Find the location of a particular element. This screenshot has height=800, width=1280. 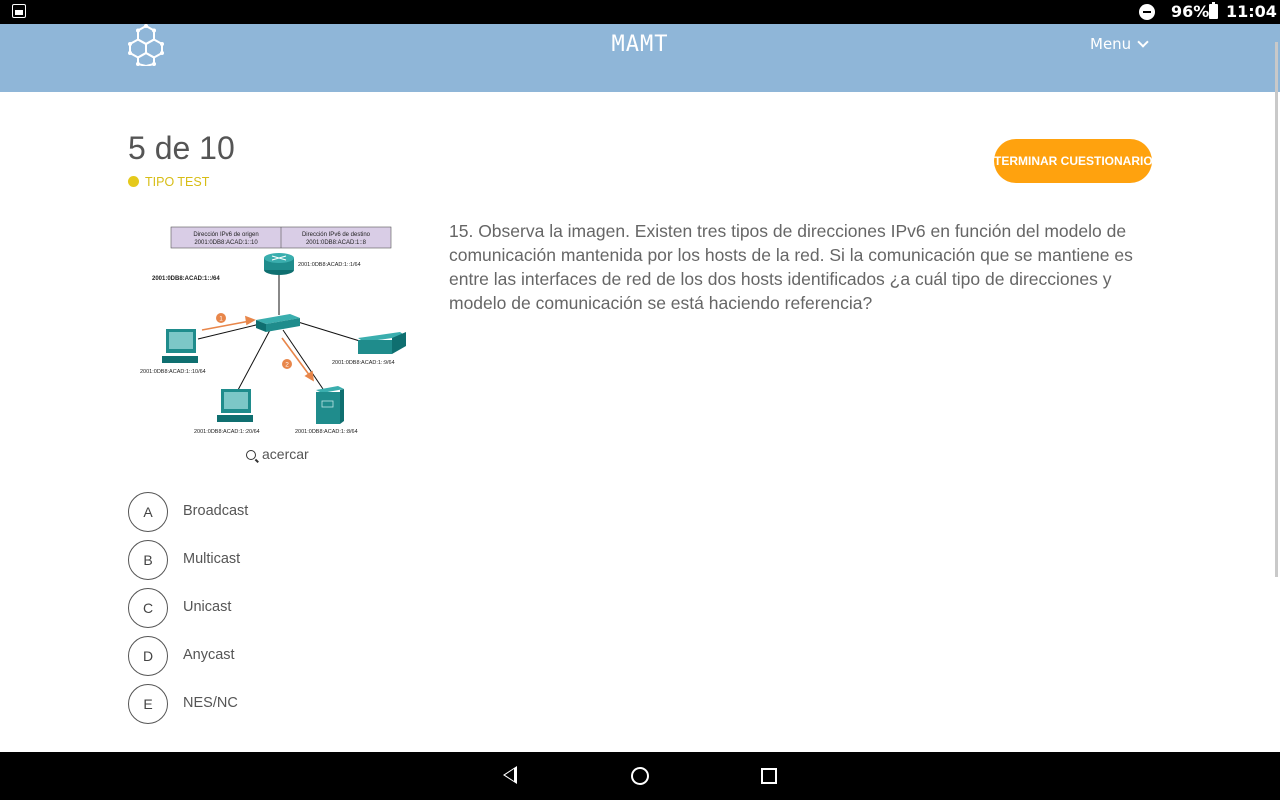

menu-label: Menu is located at coordinates (1111, 44).